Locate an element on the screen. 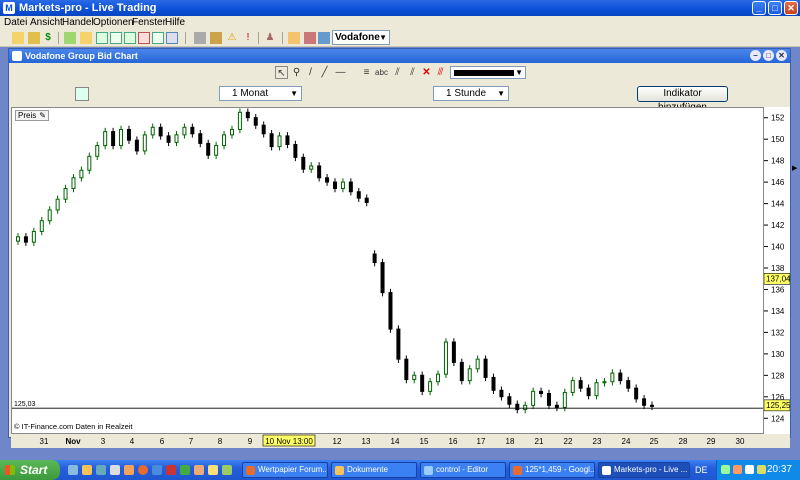  delete-all-icon: ⫻ is located at coordinates (440, 72).